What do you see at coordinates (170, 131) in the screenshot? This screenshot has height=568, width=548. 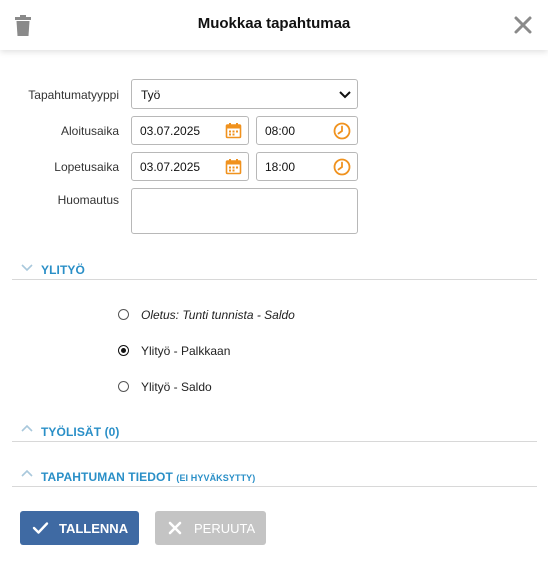 I see `start-date-value: 03.07.2025` at bounding box center [170, 131].